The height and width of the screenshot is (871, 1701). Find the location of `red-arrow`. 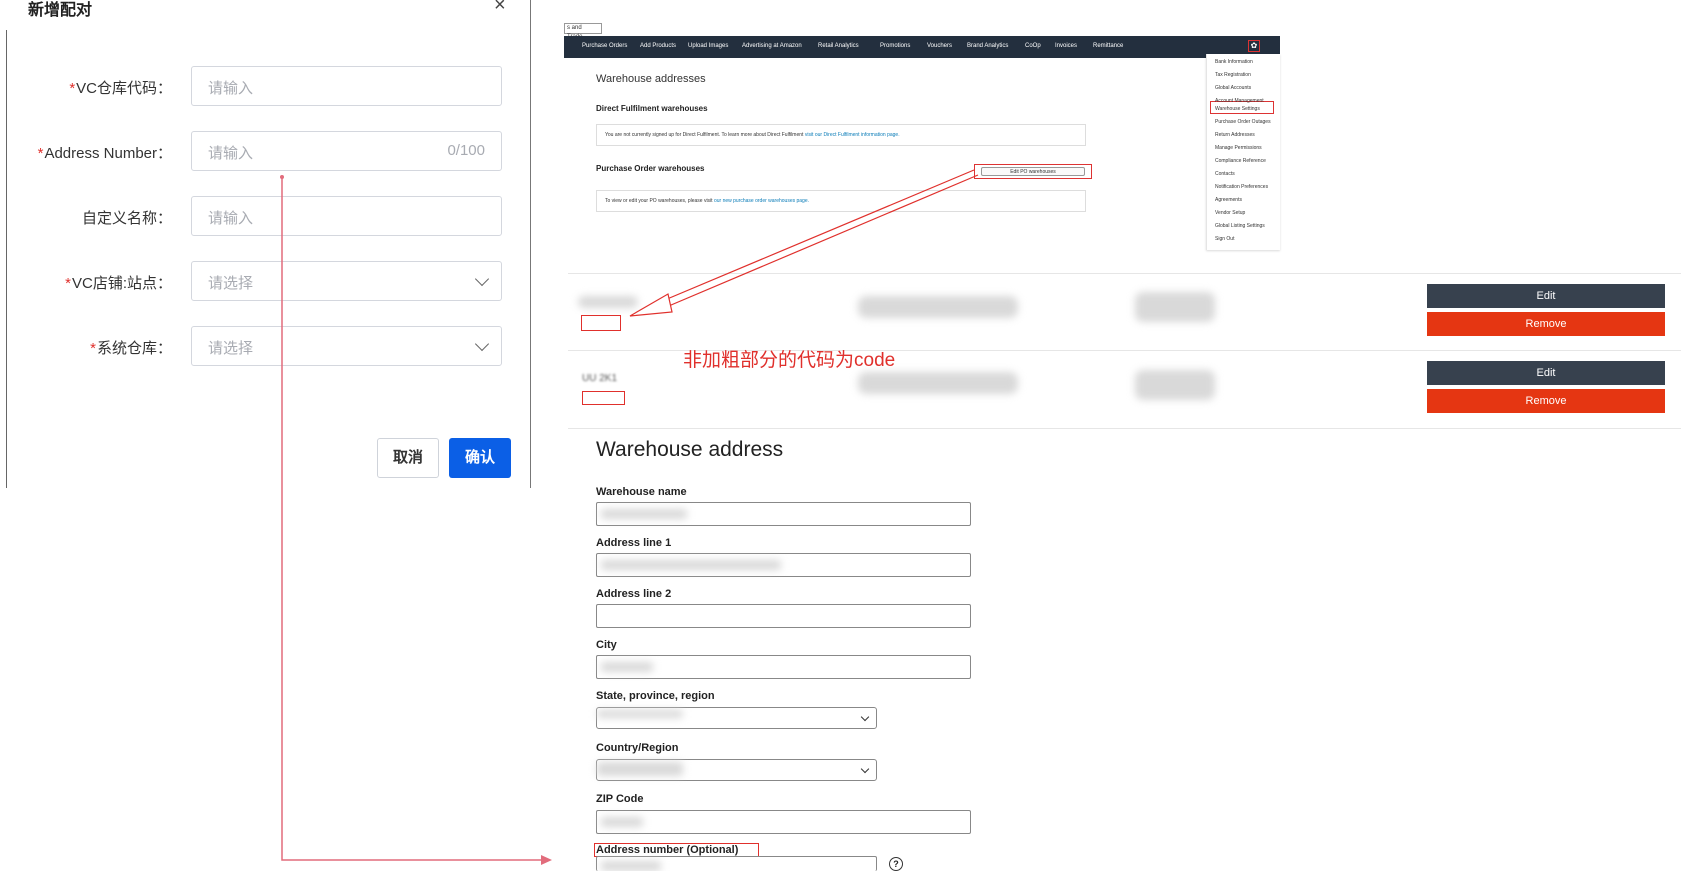

red-arrow is located at coordinates (804, 243).